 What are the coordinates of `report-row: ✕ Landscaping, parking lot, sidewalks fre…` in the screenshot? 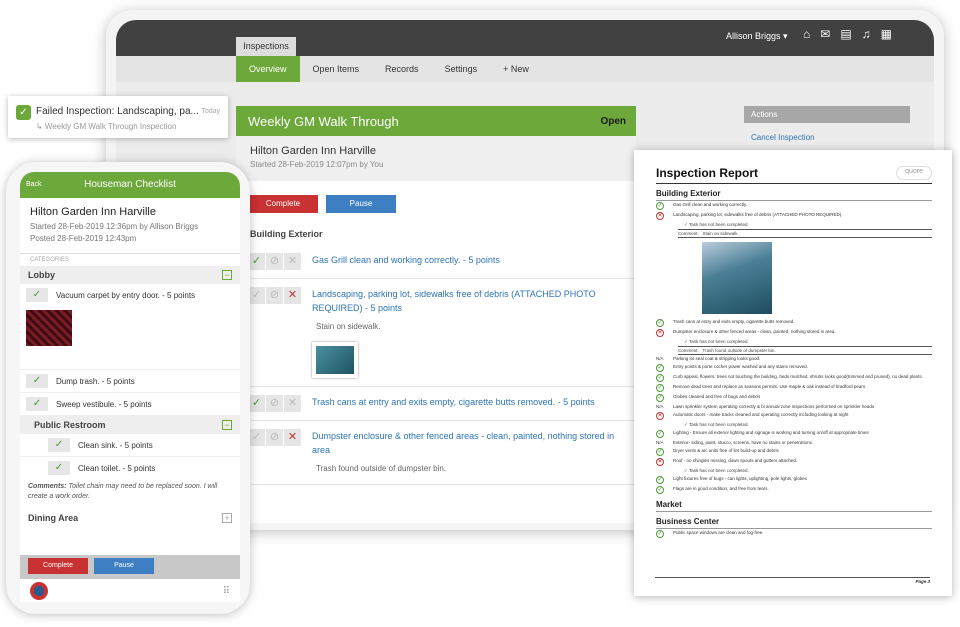 It's located at (794, 216).